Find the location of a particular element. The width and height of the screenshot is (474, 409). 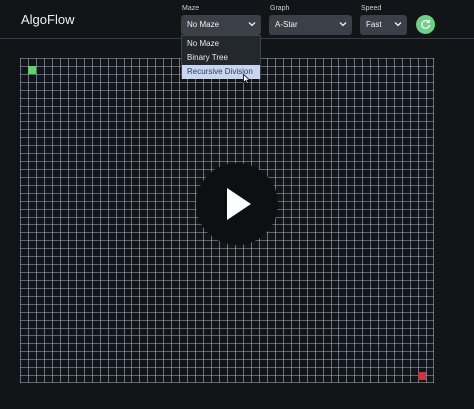

refresh-icon is located at coordinates (425, 24).